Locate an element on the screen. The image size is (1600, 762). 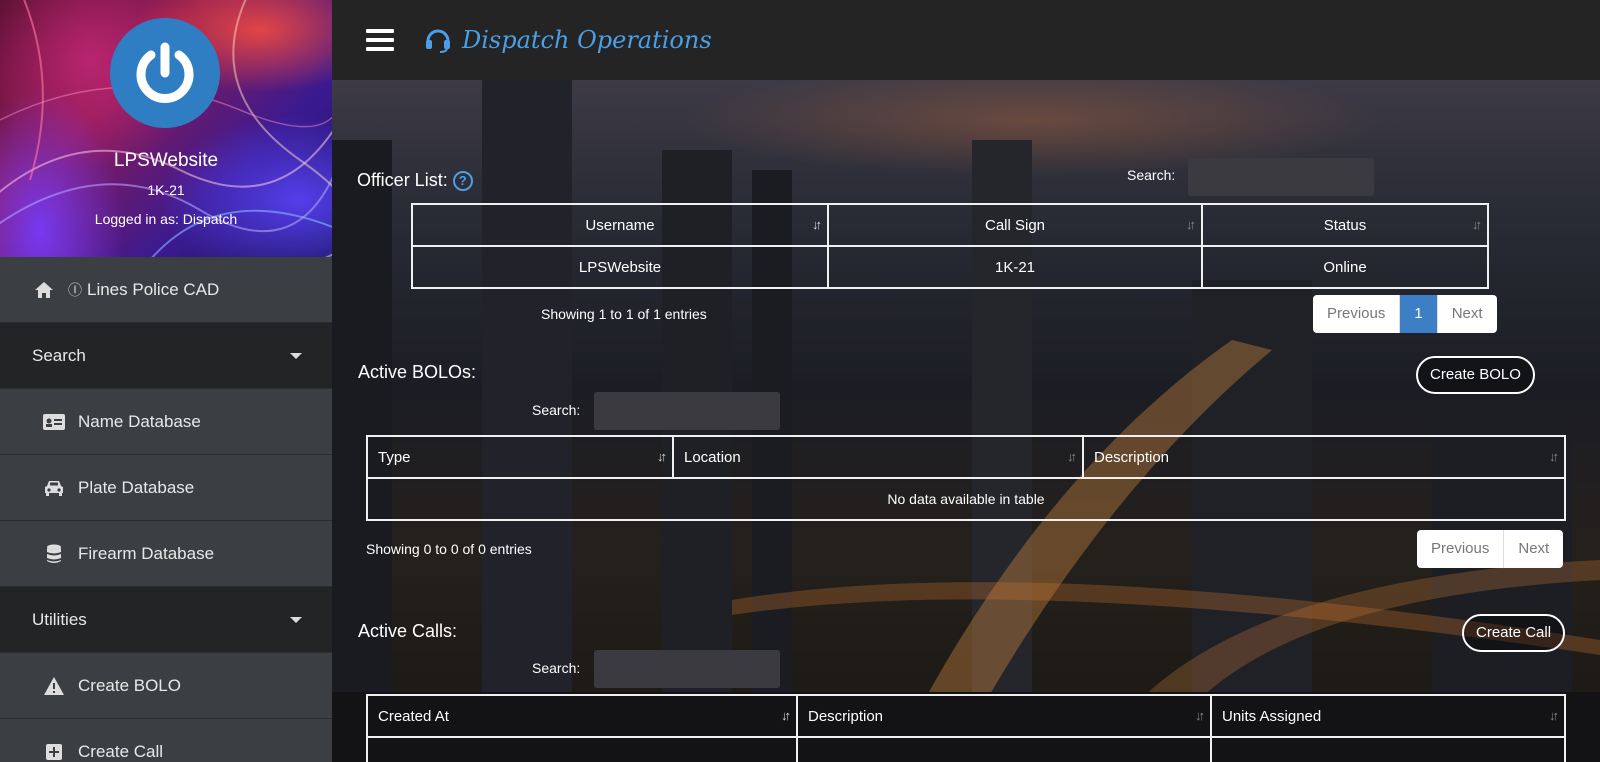
sidebar-item-label: Create Call is located at coordinates (121, 751).